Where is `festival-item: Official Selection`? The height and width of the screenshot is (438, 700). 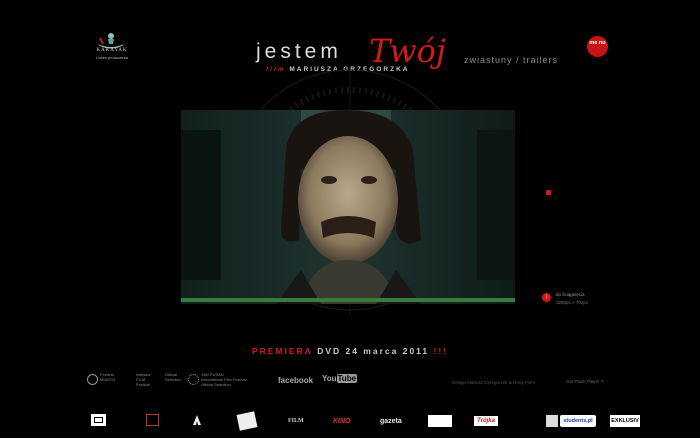 festival-item: Official Selection is located at coordinates (173, 383).